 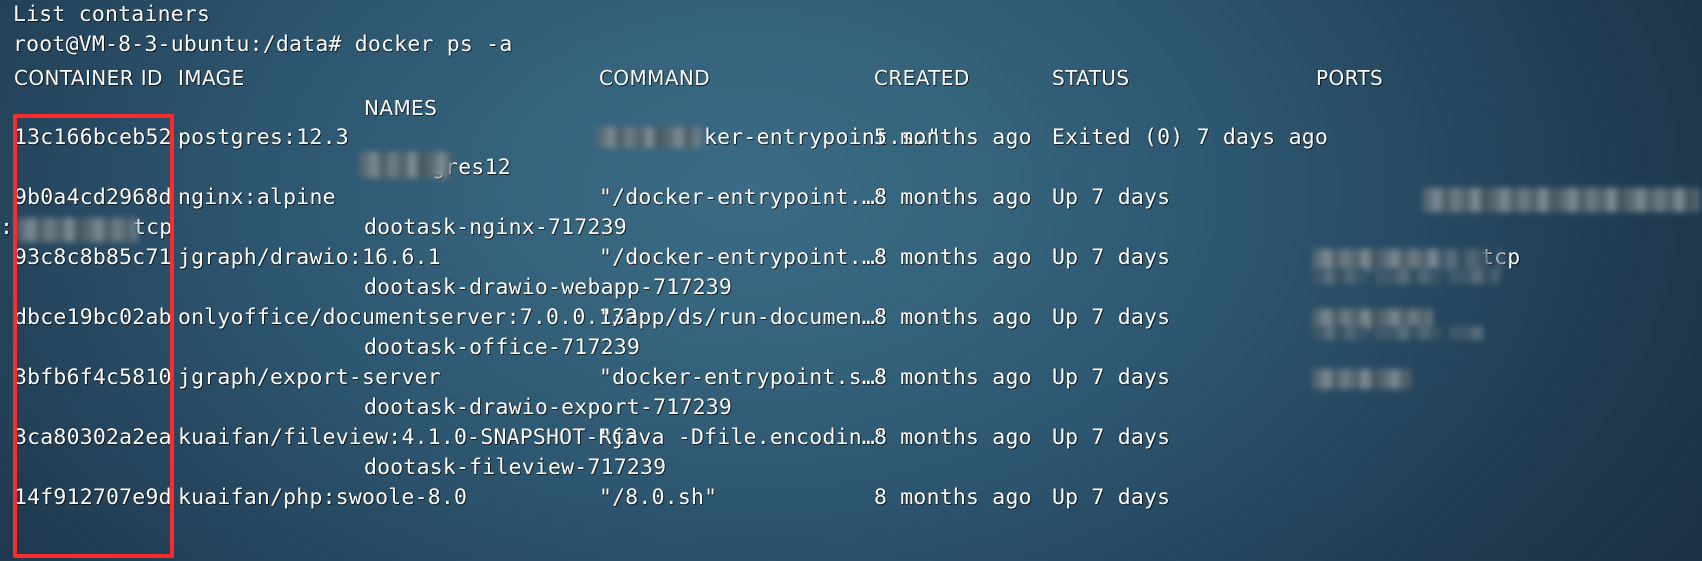 What do you see at coordinates (7, 227) in the screenshot?
I see `ports-wrap-colon: :` at bounding box center [7, 227].